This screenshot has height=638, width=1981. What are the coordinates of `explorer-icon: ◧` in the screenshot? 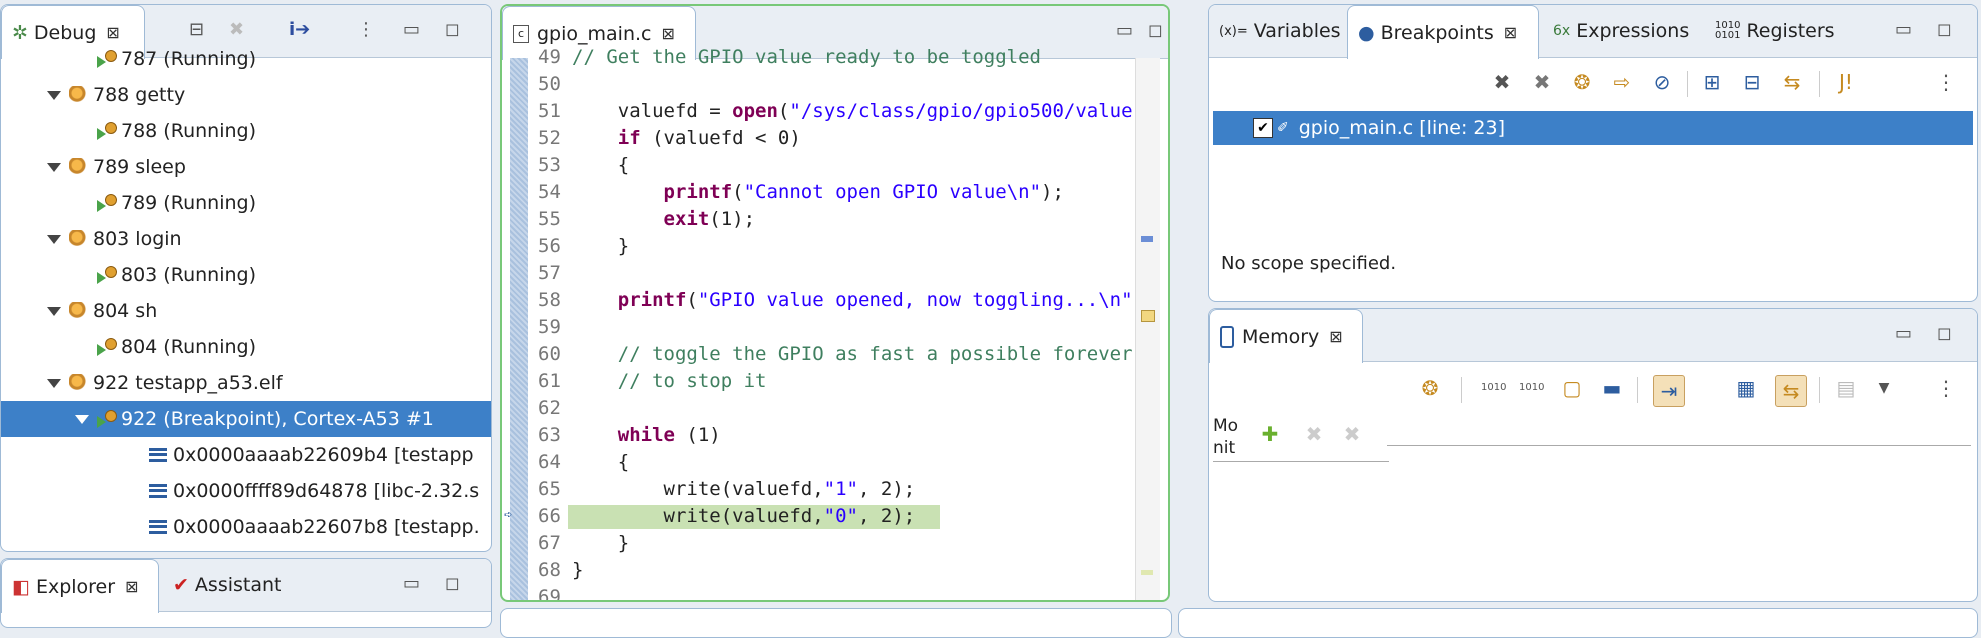 It's located at (21, 586).